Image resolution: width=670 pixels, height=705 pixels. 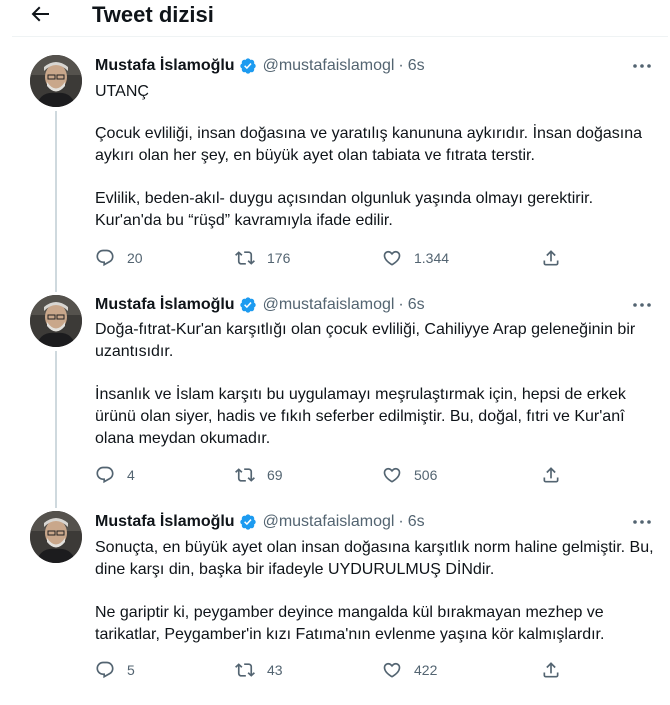 I want to click on reply-button: 5, so click(x=115, y=670).